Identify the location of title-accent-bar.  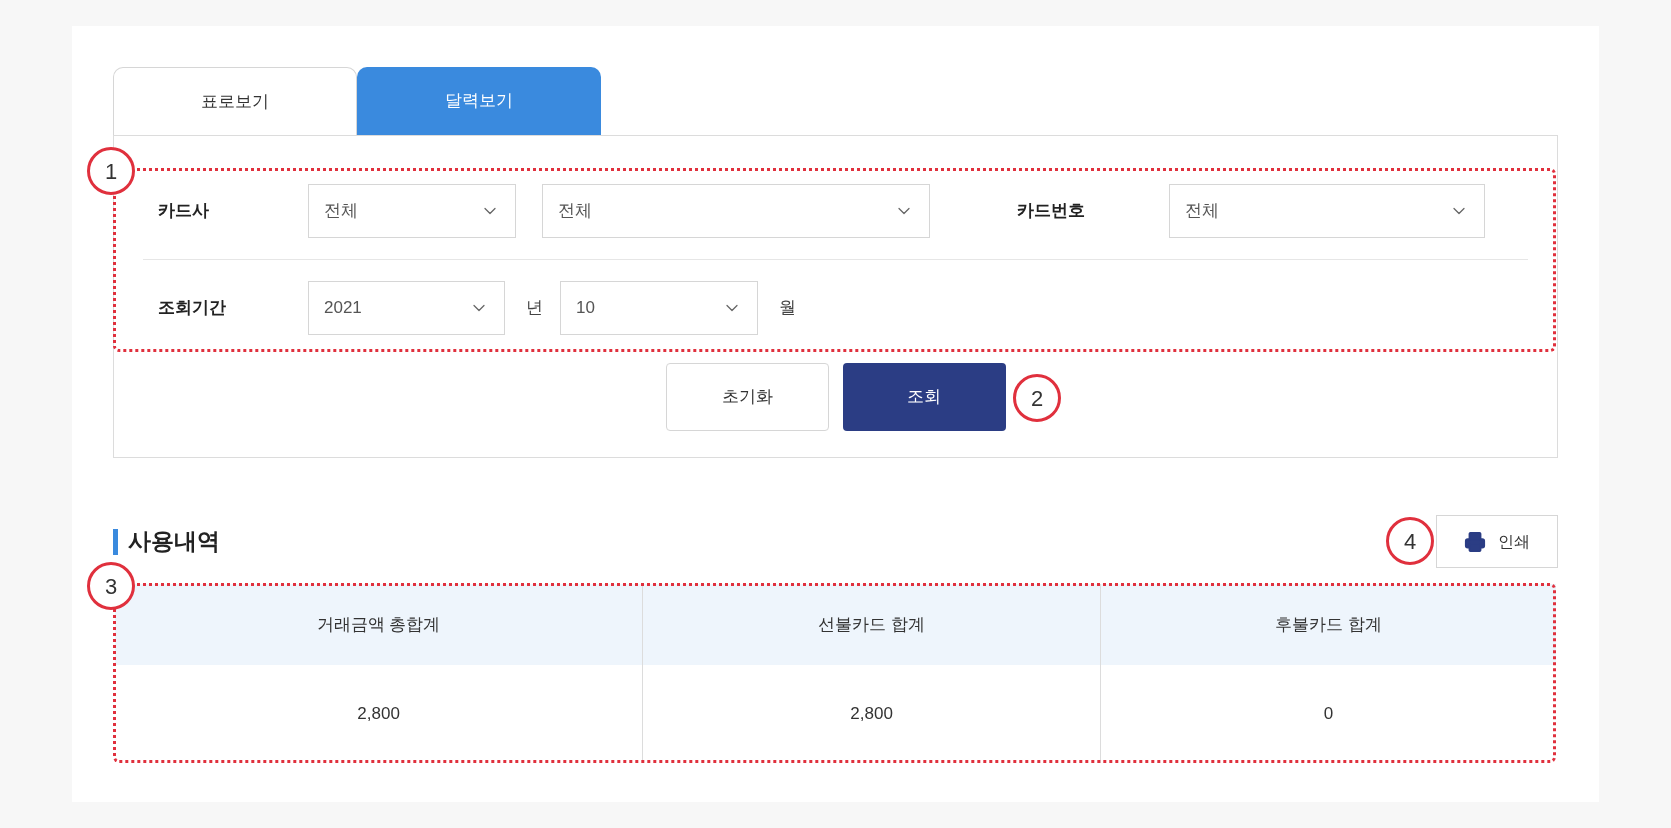
(115, 541).